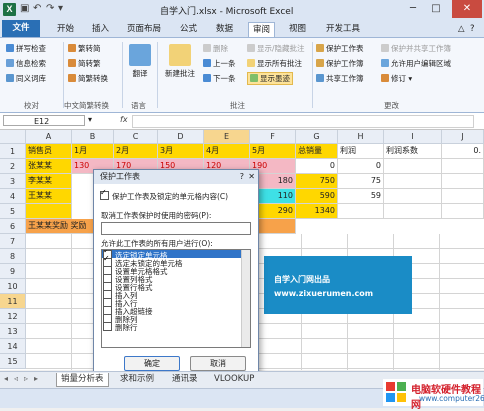  Describe the element at coordinates (343, 29) in the screenshot. I see `tab-developer: 开发工具` at that location.